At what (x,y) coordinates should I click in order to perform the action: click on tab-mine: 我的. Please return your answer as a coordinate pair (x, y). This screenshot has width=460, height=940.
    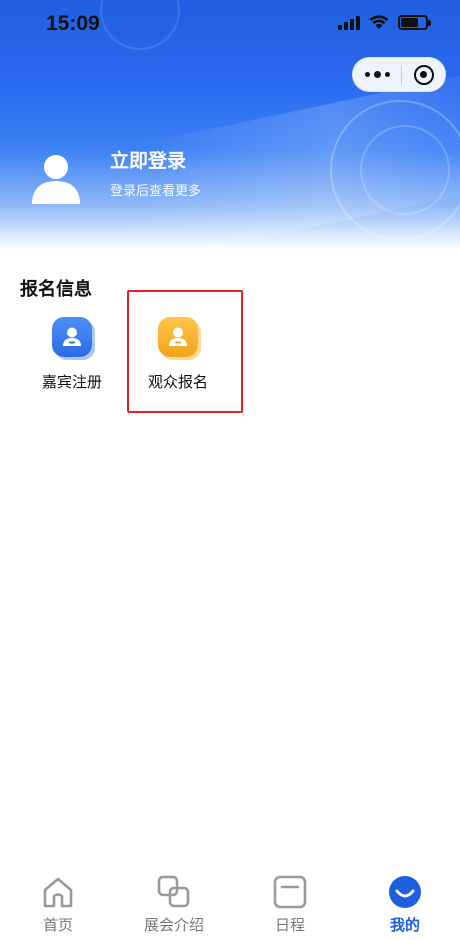
    Looking at the image, I should click on (405, 903).